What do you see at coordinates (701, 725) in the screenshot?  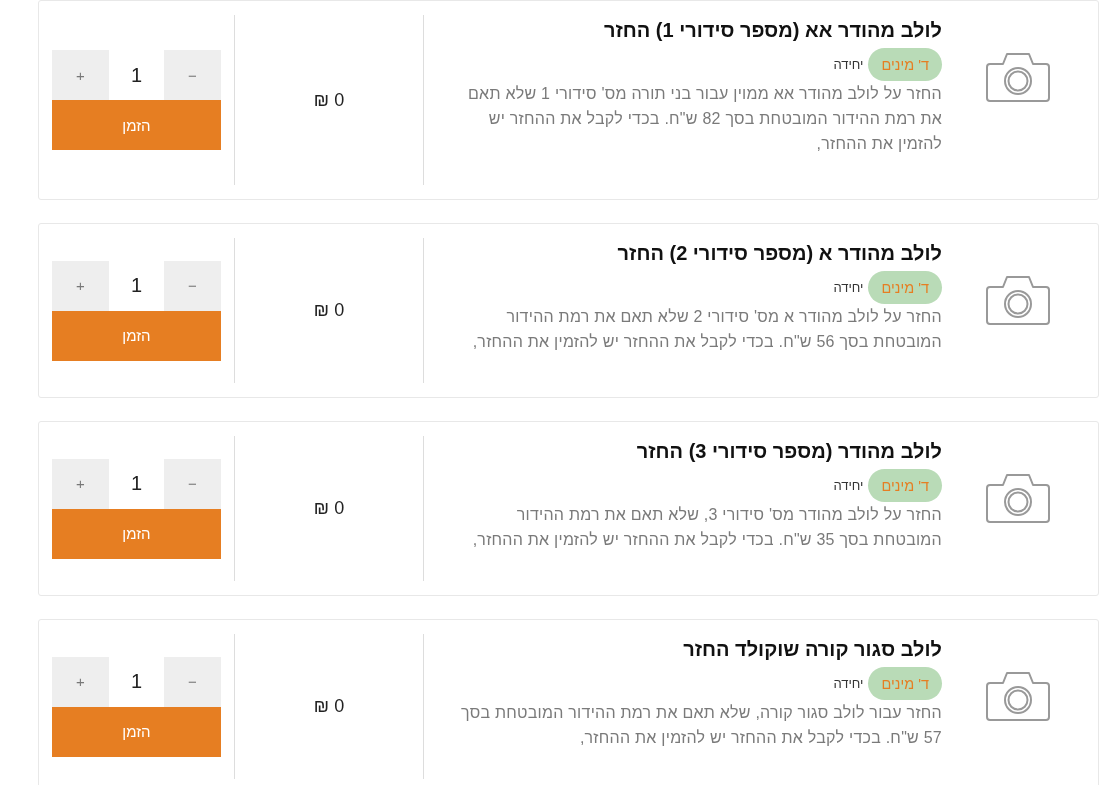 I see `product-description: החזר עבור לולב סגור קורה, שלא תאם את רמת ההידור המובטחת בסך 57 ש"ח. בכדי לקבל את ההחזר יש להזמין את ההחזר,` at bounding box center [701, 725].